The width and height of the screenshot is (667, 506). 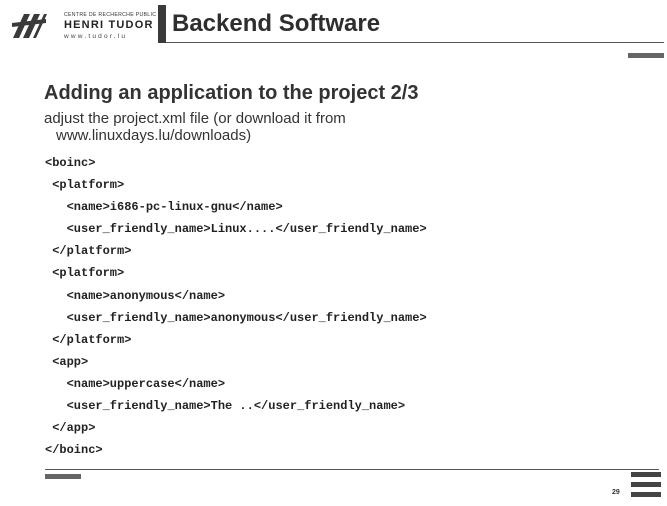 What do you see at coordinates (110, 15) in the screenshot?
I see `logo-tagline: CENTRE DE RECHERCHE PUBLIC` at bounding box center [110, 15].